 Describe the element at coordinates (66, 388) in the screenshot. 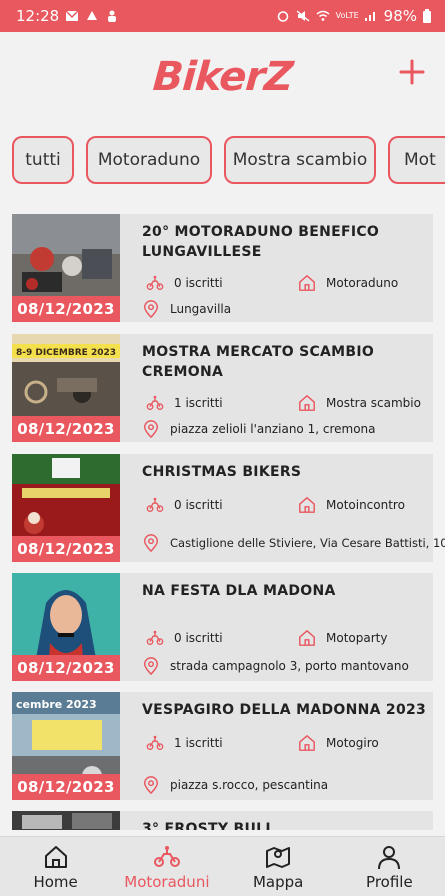

I see `event-image: 8-9 DICEMBRE 2023 08/12/2023` at that location.